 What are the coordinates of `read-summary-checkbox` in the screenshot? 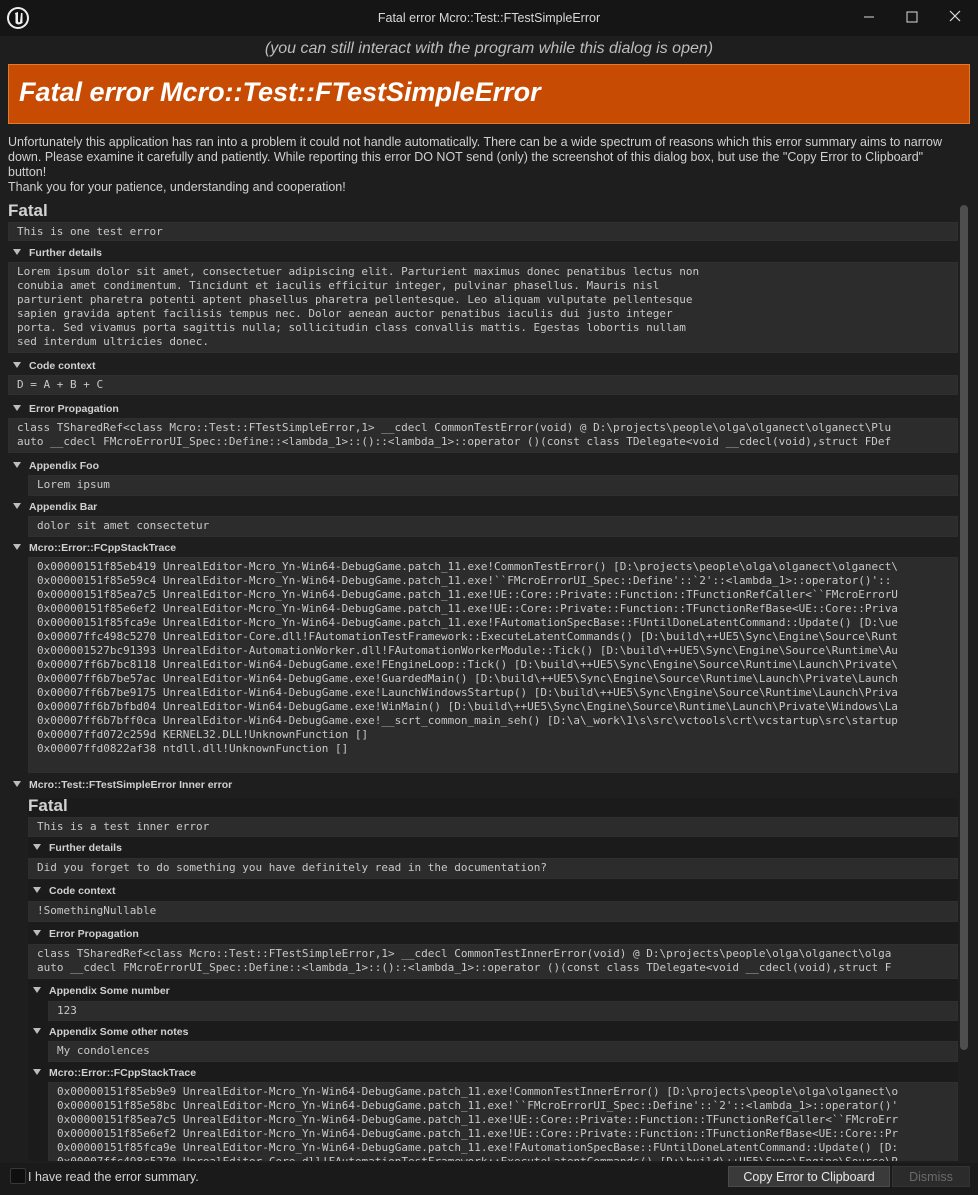 It's located at (18, 1176).